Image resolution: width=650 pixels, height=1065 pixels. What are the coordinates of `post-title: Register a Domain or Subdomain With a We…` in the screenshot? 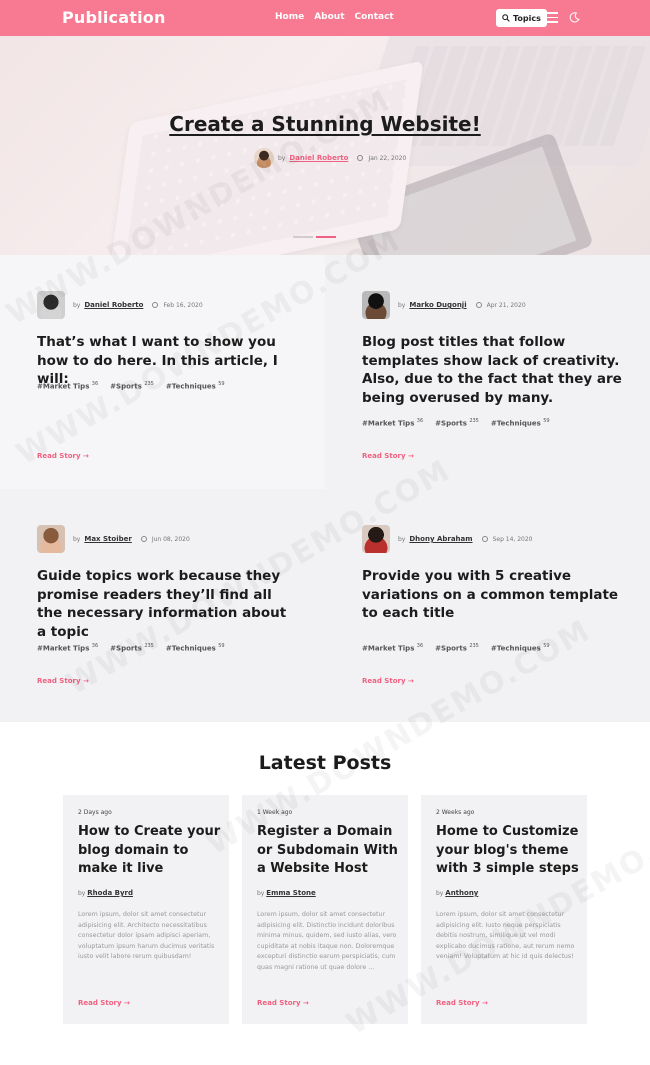 It's located at (329, 851).